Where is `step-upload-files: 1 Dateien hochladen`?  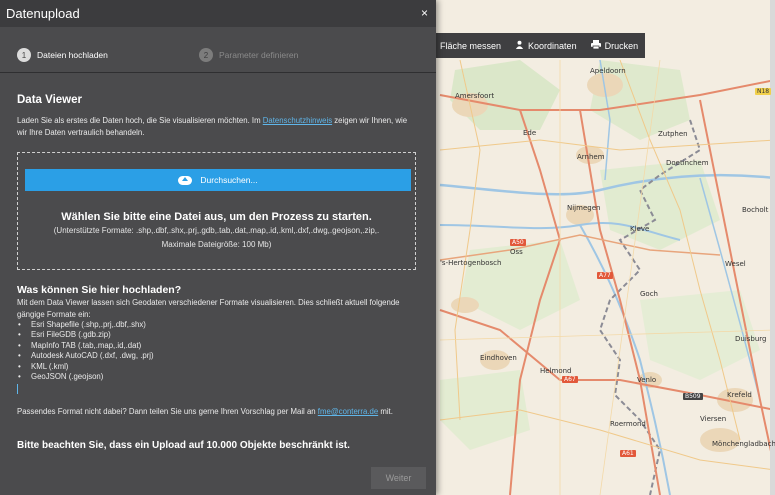
step-upload-files: 1 Dateien hochladen is located at coordinates (62, 55).